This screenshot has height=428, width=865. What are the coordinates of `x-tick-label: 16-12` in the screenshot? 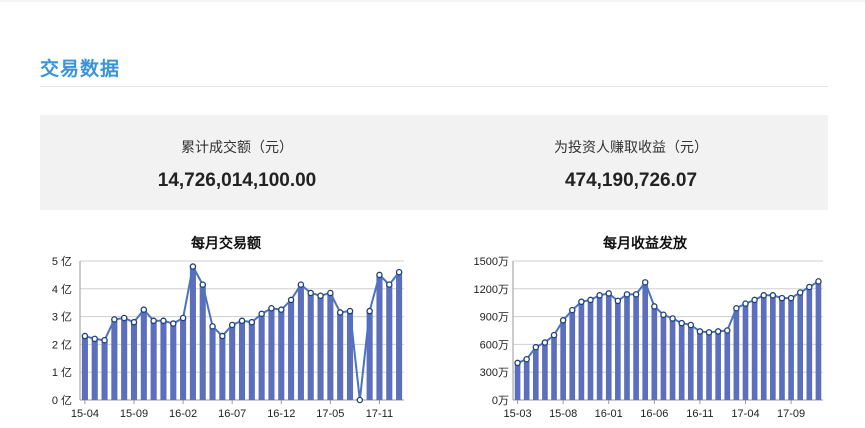 It's located at (281, 414).